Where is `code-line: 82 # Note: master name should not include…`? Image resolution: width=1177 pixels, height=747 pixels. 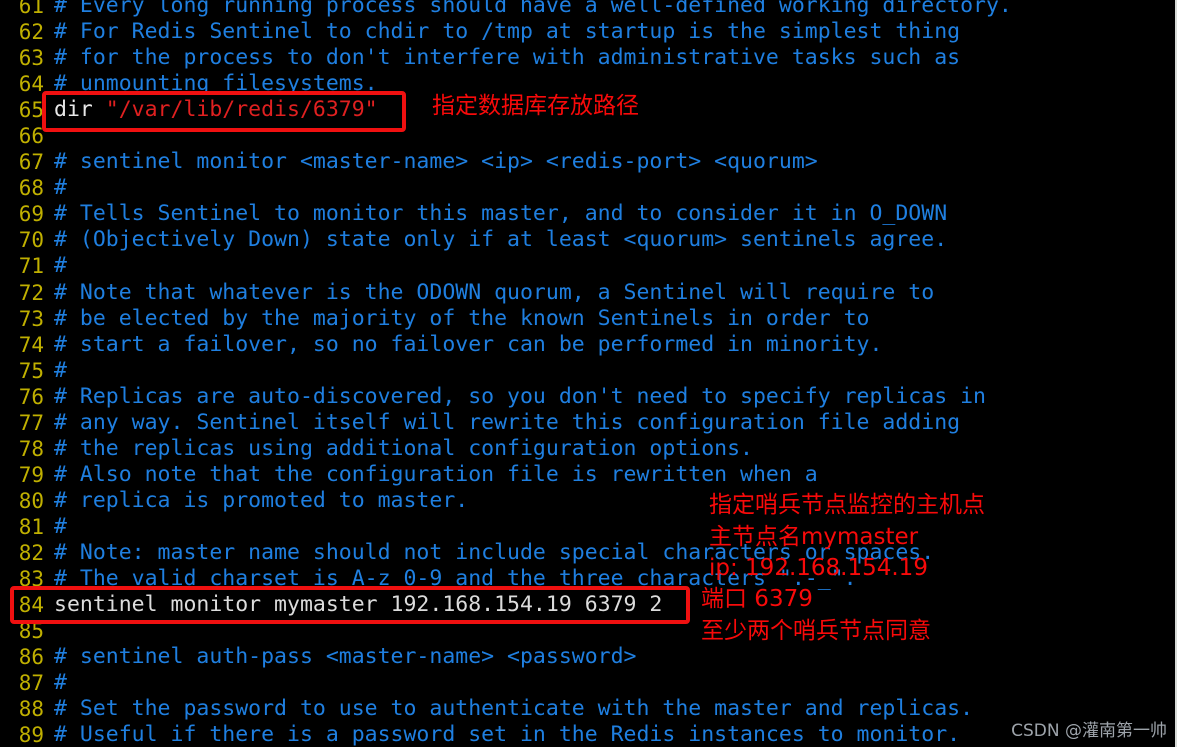
code-line: 82 # Note: master name should not include… is located at coordinates (587, 553).